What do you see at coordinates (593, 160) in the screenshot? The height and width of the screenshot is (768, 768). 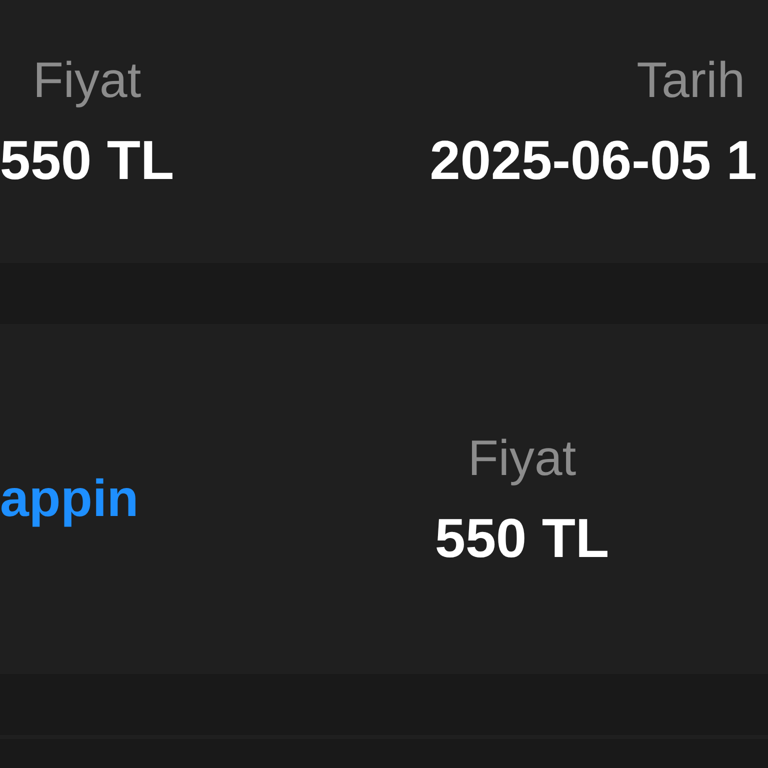 I see `field-value: 2025-06-05 1` at bounding box center [593, 160].